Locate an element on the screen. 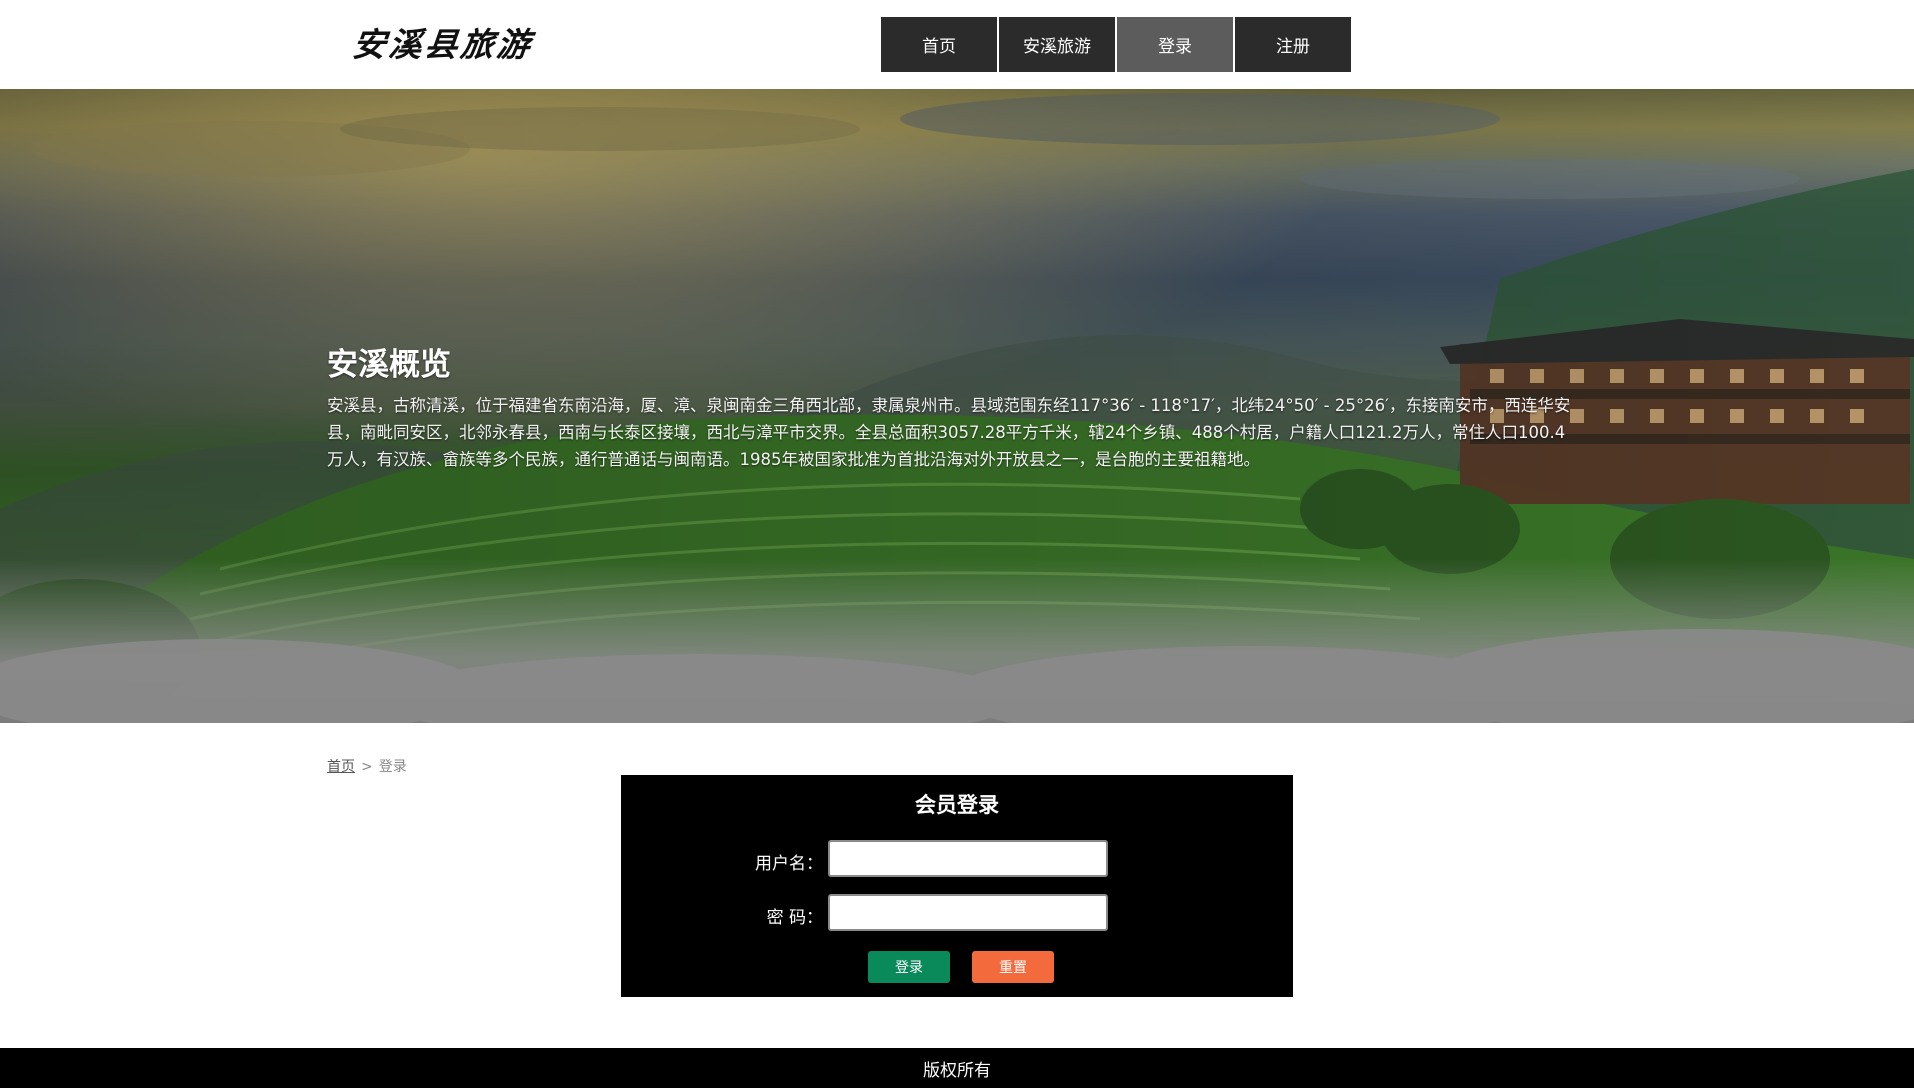 The width and height of the screenshot is (1914, 1088). site-footer: 版权所有 is located at coordinates (957, 1068).